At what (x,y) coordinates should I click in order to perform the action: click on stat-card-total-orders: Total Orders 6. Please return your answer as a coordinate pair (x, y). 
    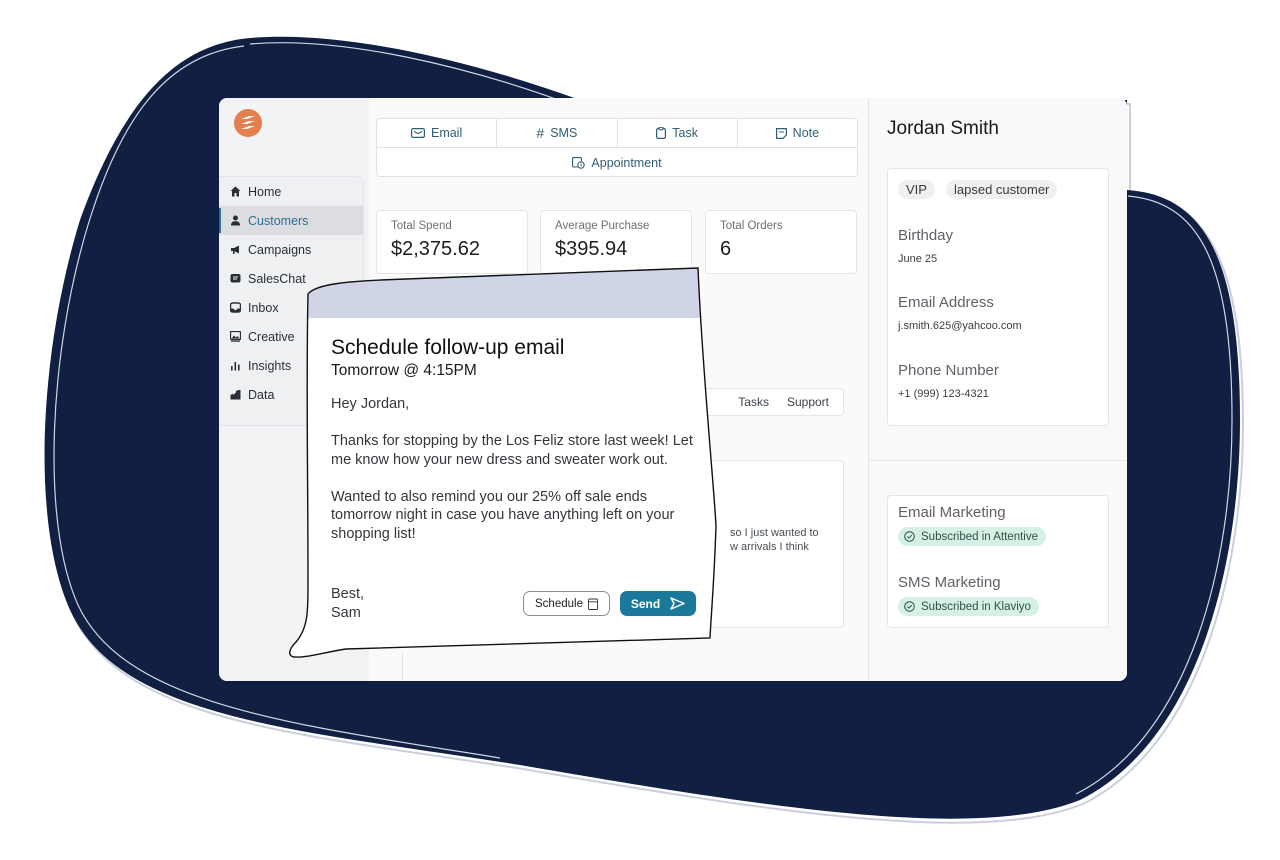
    Looking at the image, I should click on (781, 242).